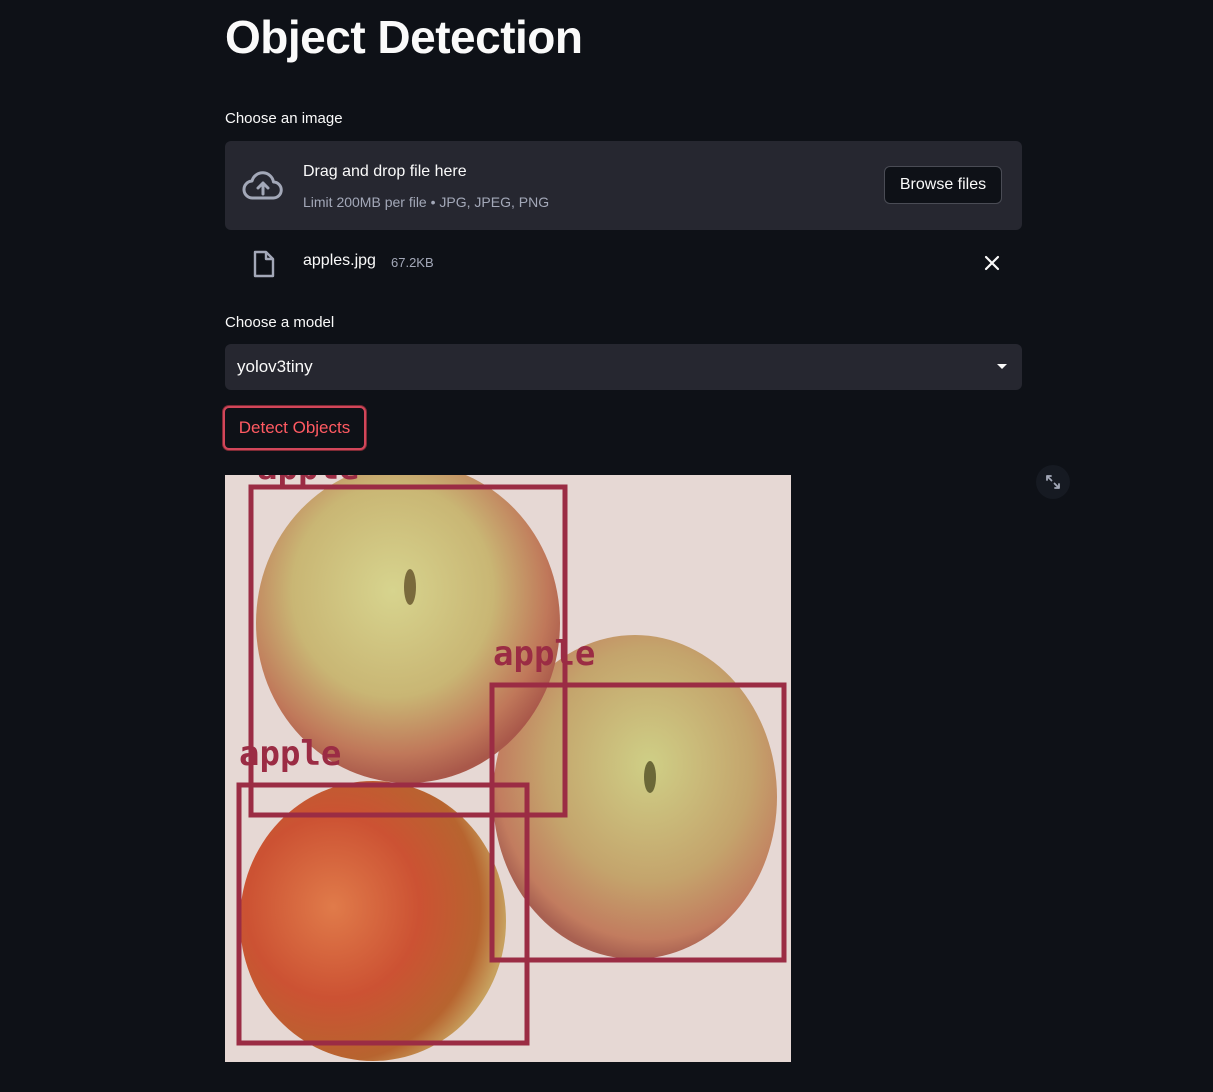 This screenshot has width=1213, height=1092. What do you see at coordinates (385, 171) in the screenshot?
I see `drop-title: Drag and drop file here` at bounding box center [385, 171].